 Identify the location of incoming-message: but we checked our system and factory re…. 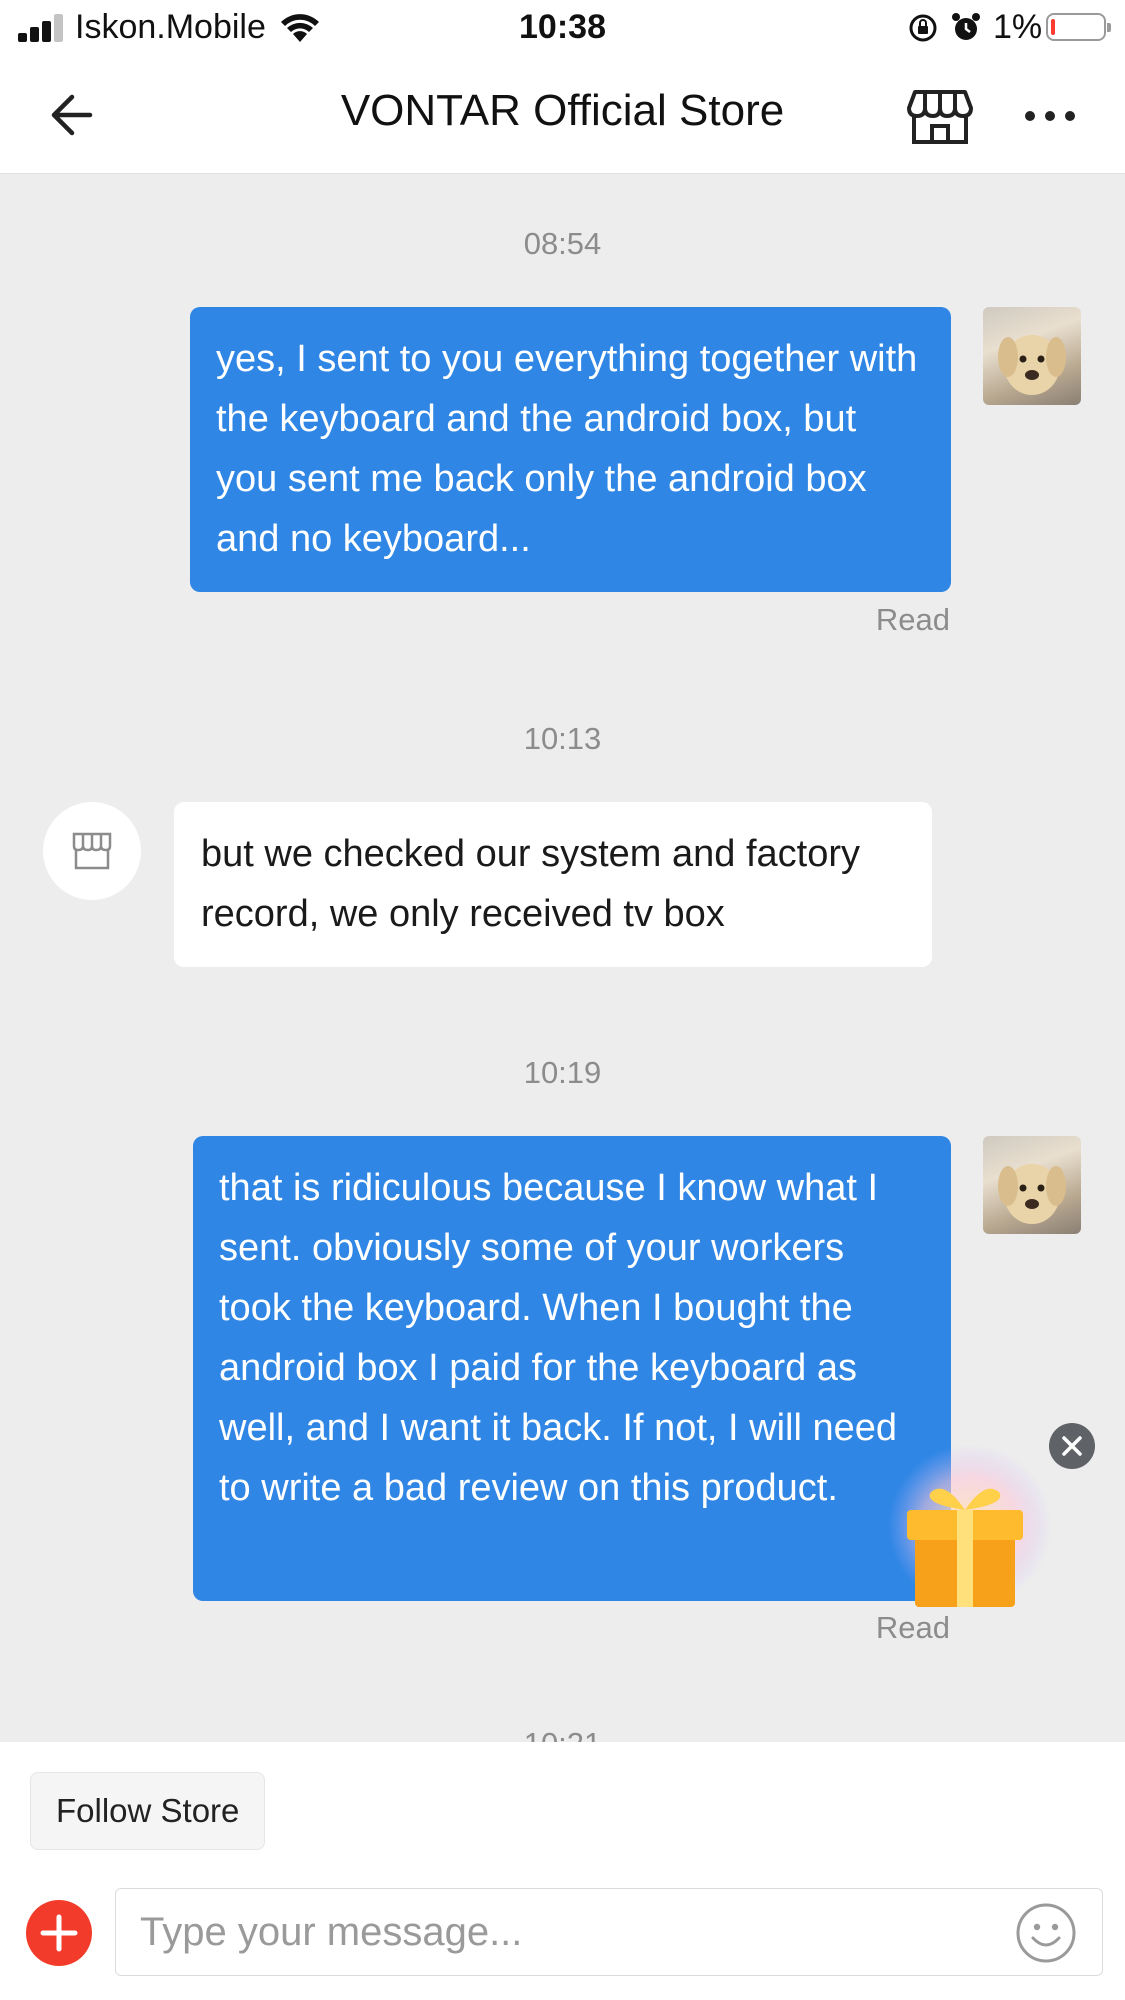
(553, 884).